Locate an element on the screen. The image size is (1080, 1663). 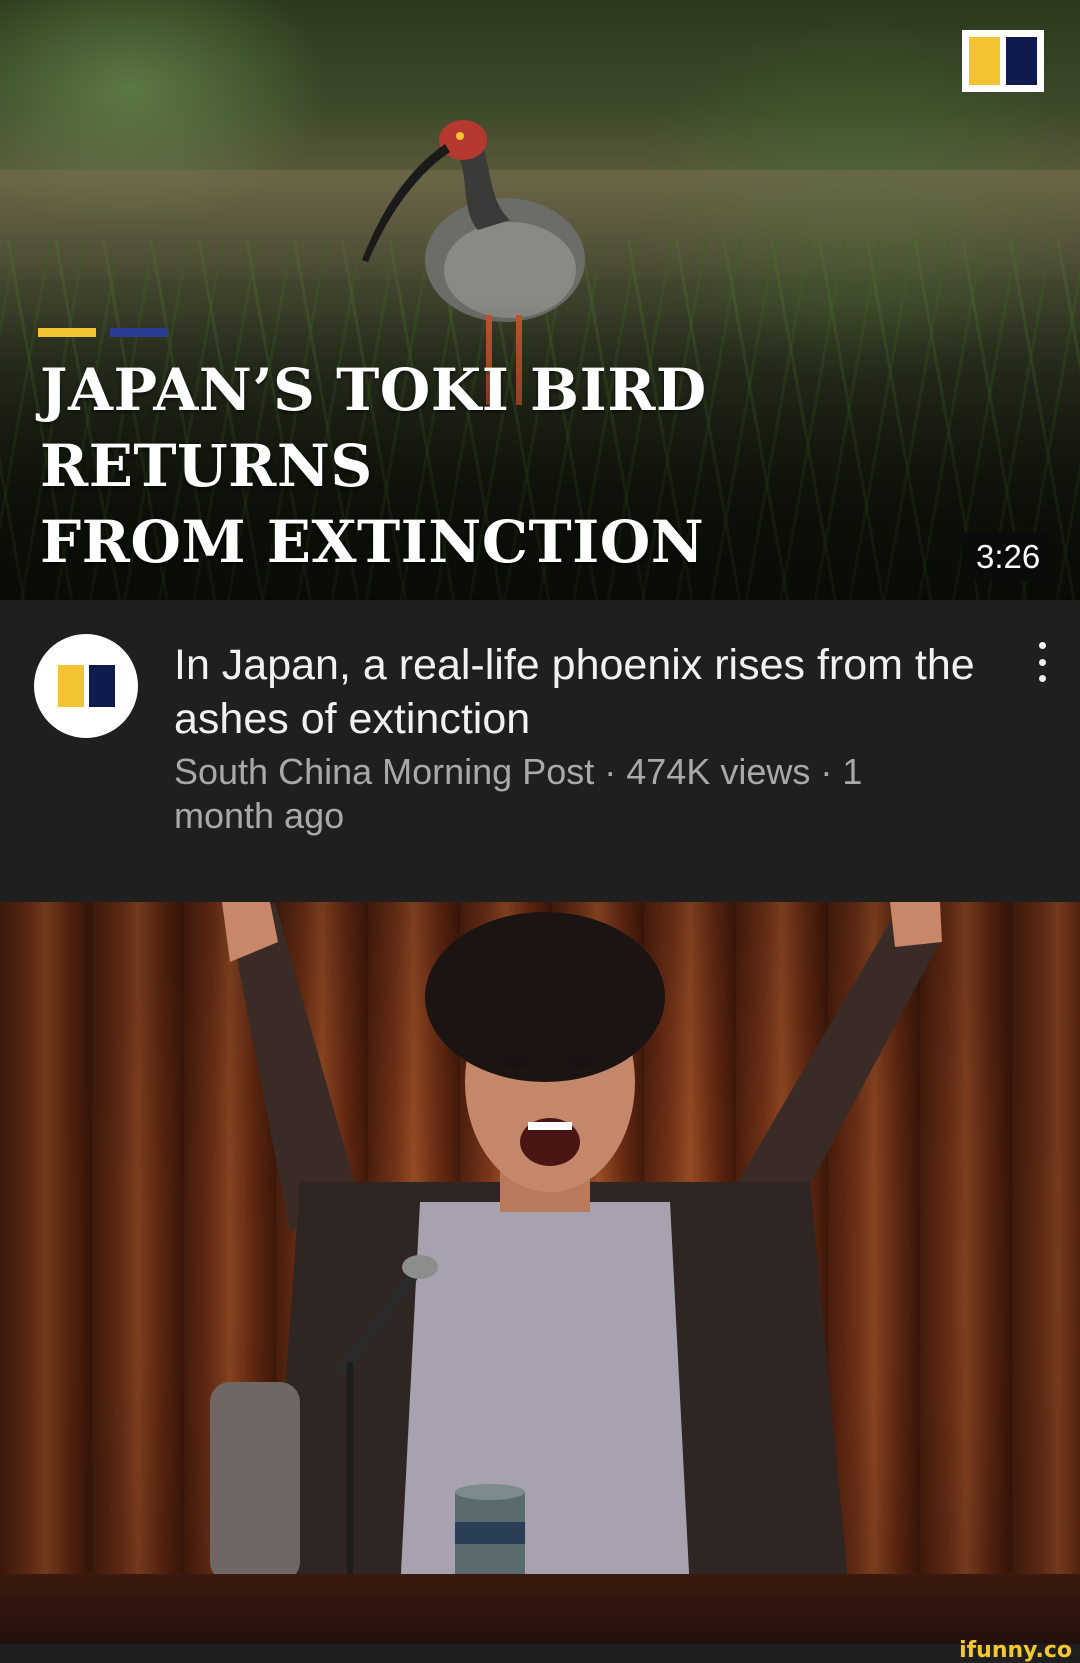
logo-navy-block is located at coordinates (1021, 61).